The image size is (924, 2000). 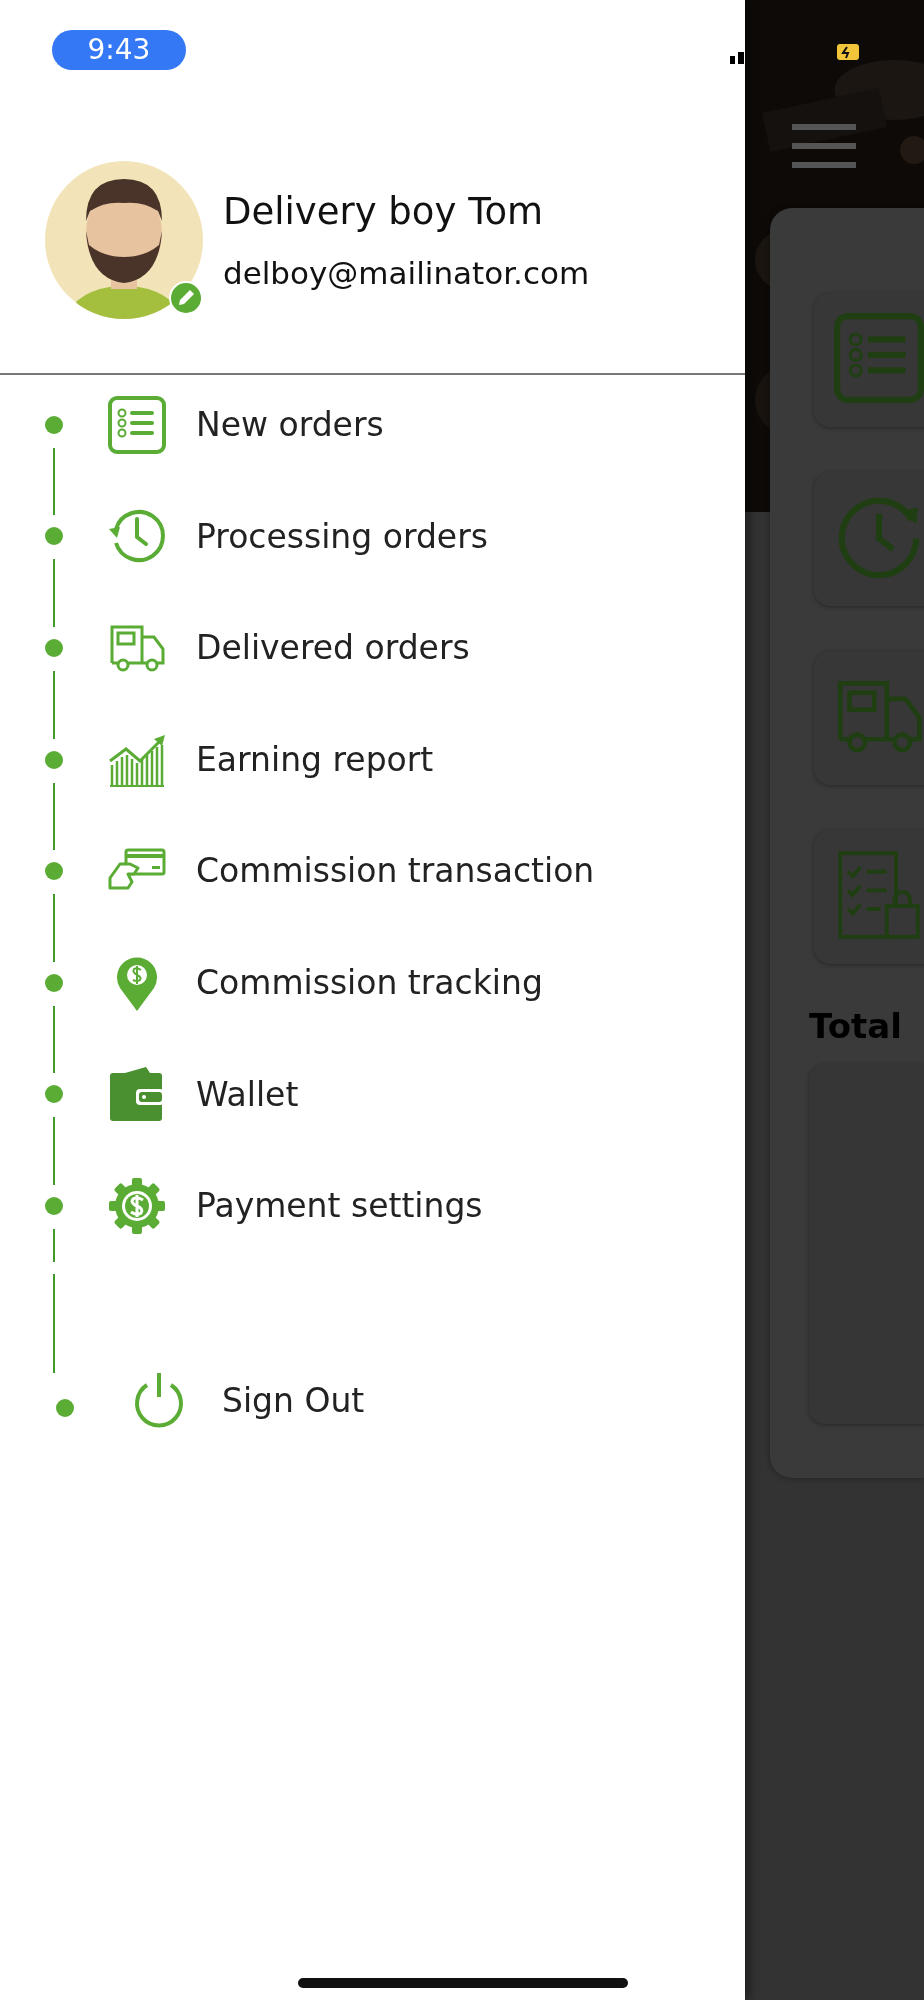 What do you see at coordinates (119, 50) in the screenshot?
I see `status-time: 9:43` at bounding box center [119, 50].